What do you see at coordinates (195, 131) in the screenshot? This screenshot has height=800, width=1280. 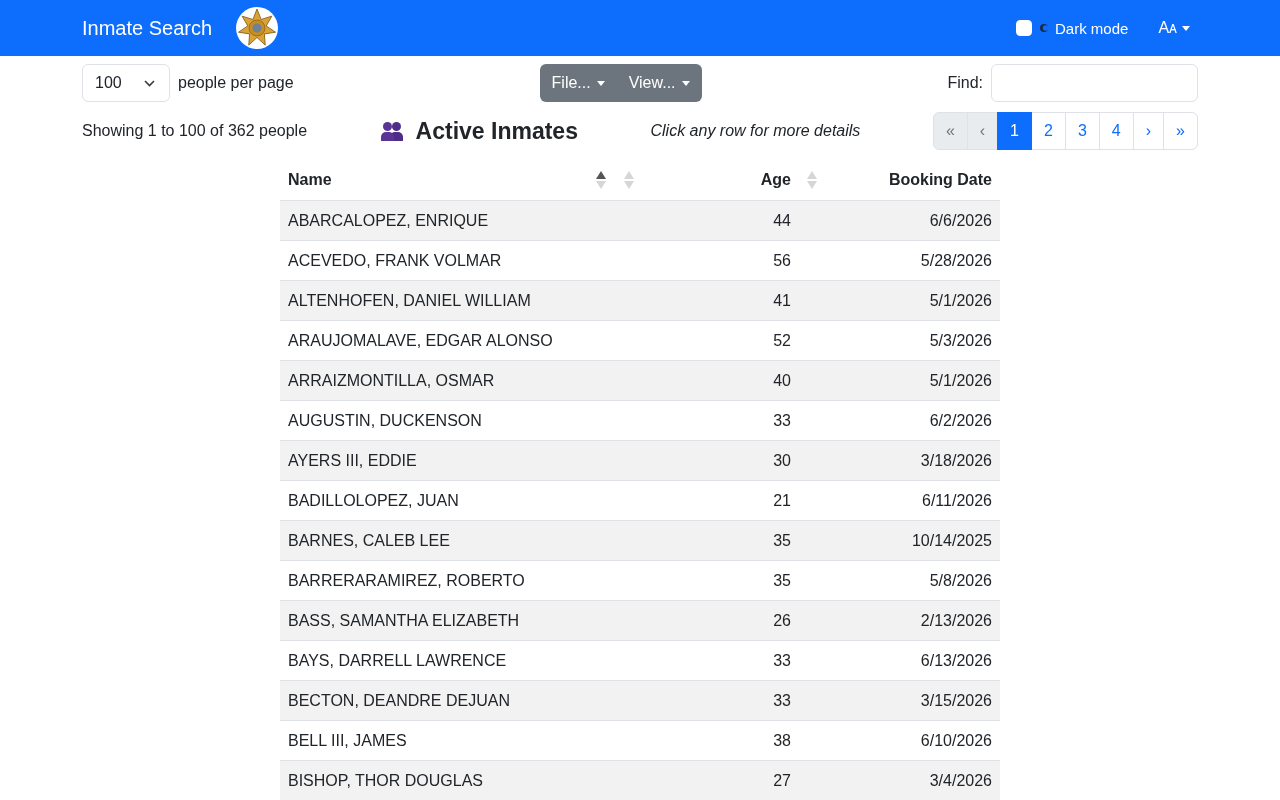 I see `results-summary: Showing 1 to 100 of 362 people` at bounding box center [195, 131].